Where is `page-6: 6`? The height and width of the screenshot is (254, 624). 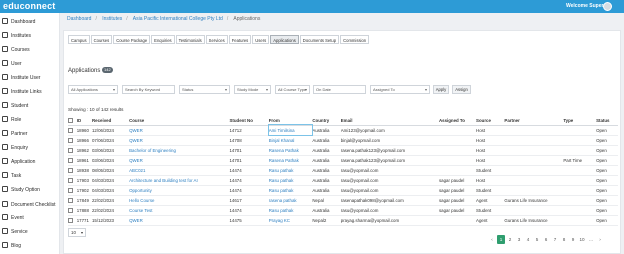
page-6: 6 is located at coordinates (546, 239).